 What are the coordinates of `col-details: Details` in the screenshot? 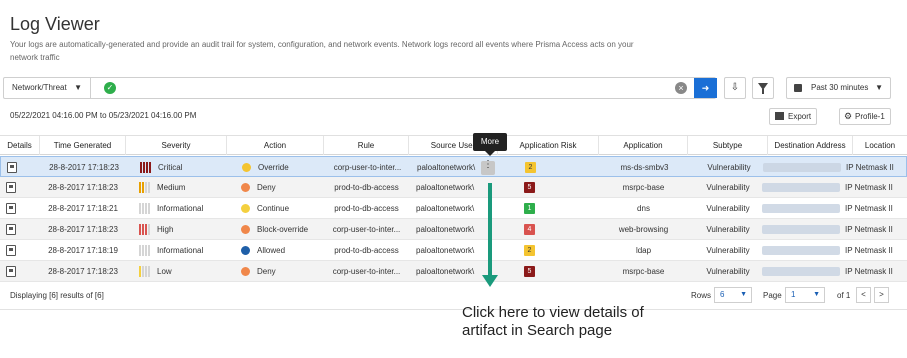 It's located at (20, 145).